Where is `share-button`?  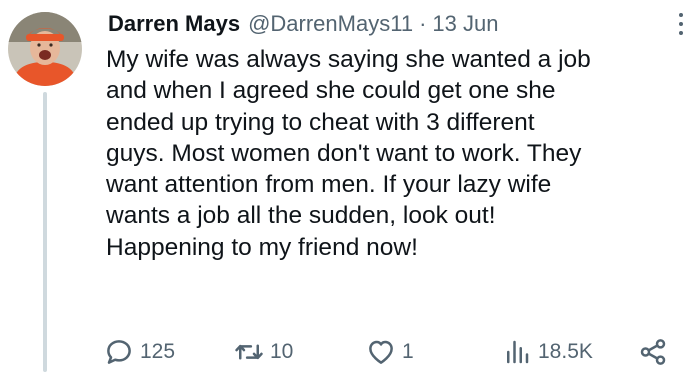
share-button is located at coordinates (653, 352).